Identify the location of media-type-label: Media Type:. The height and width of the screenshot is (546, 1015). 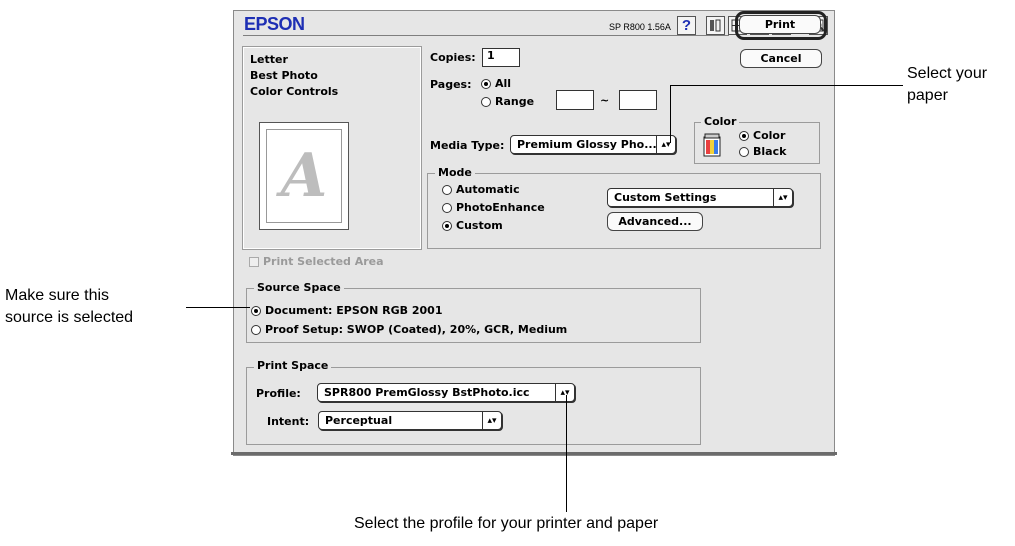
(467, 145).